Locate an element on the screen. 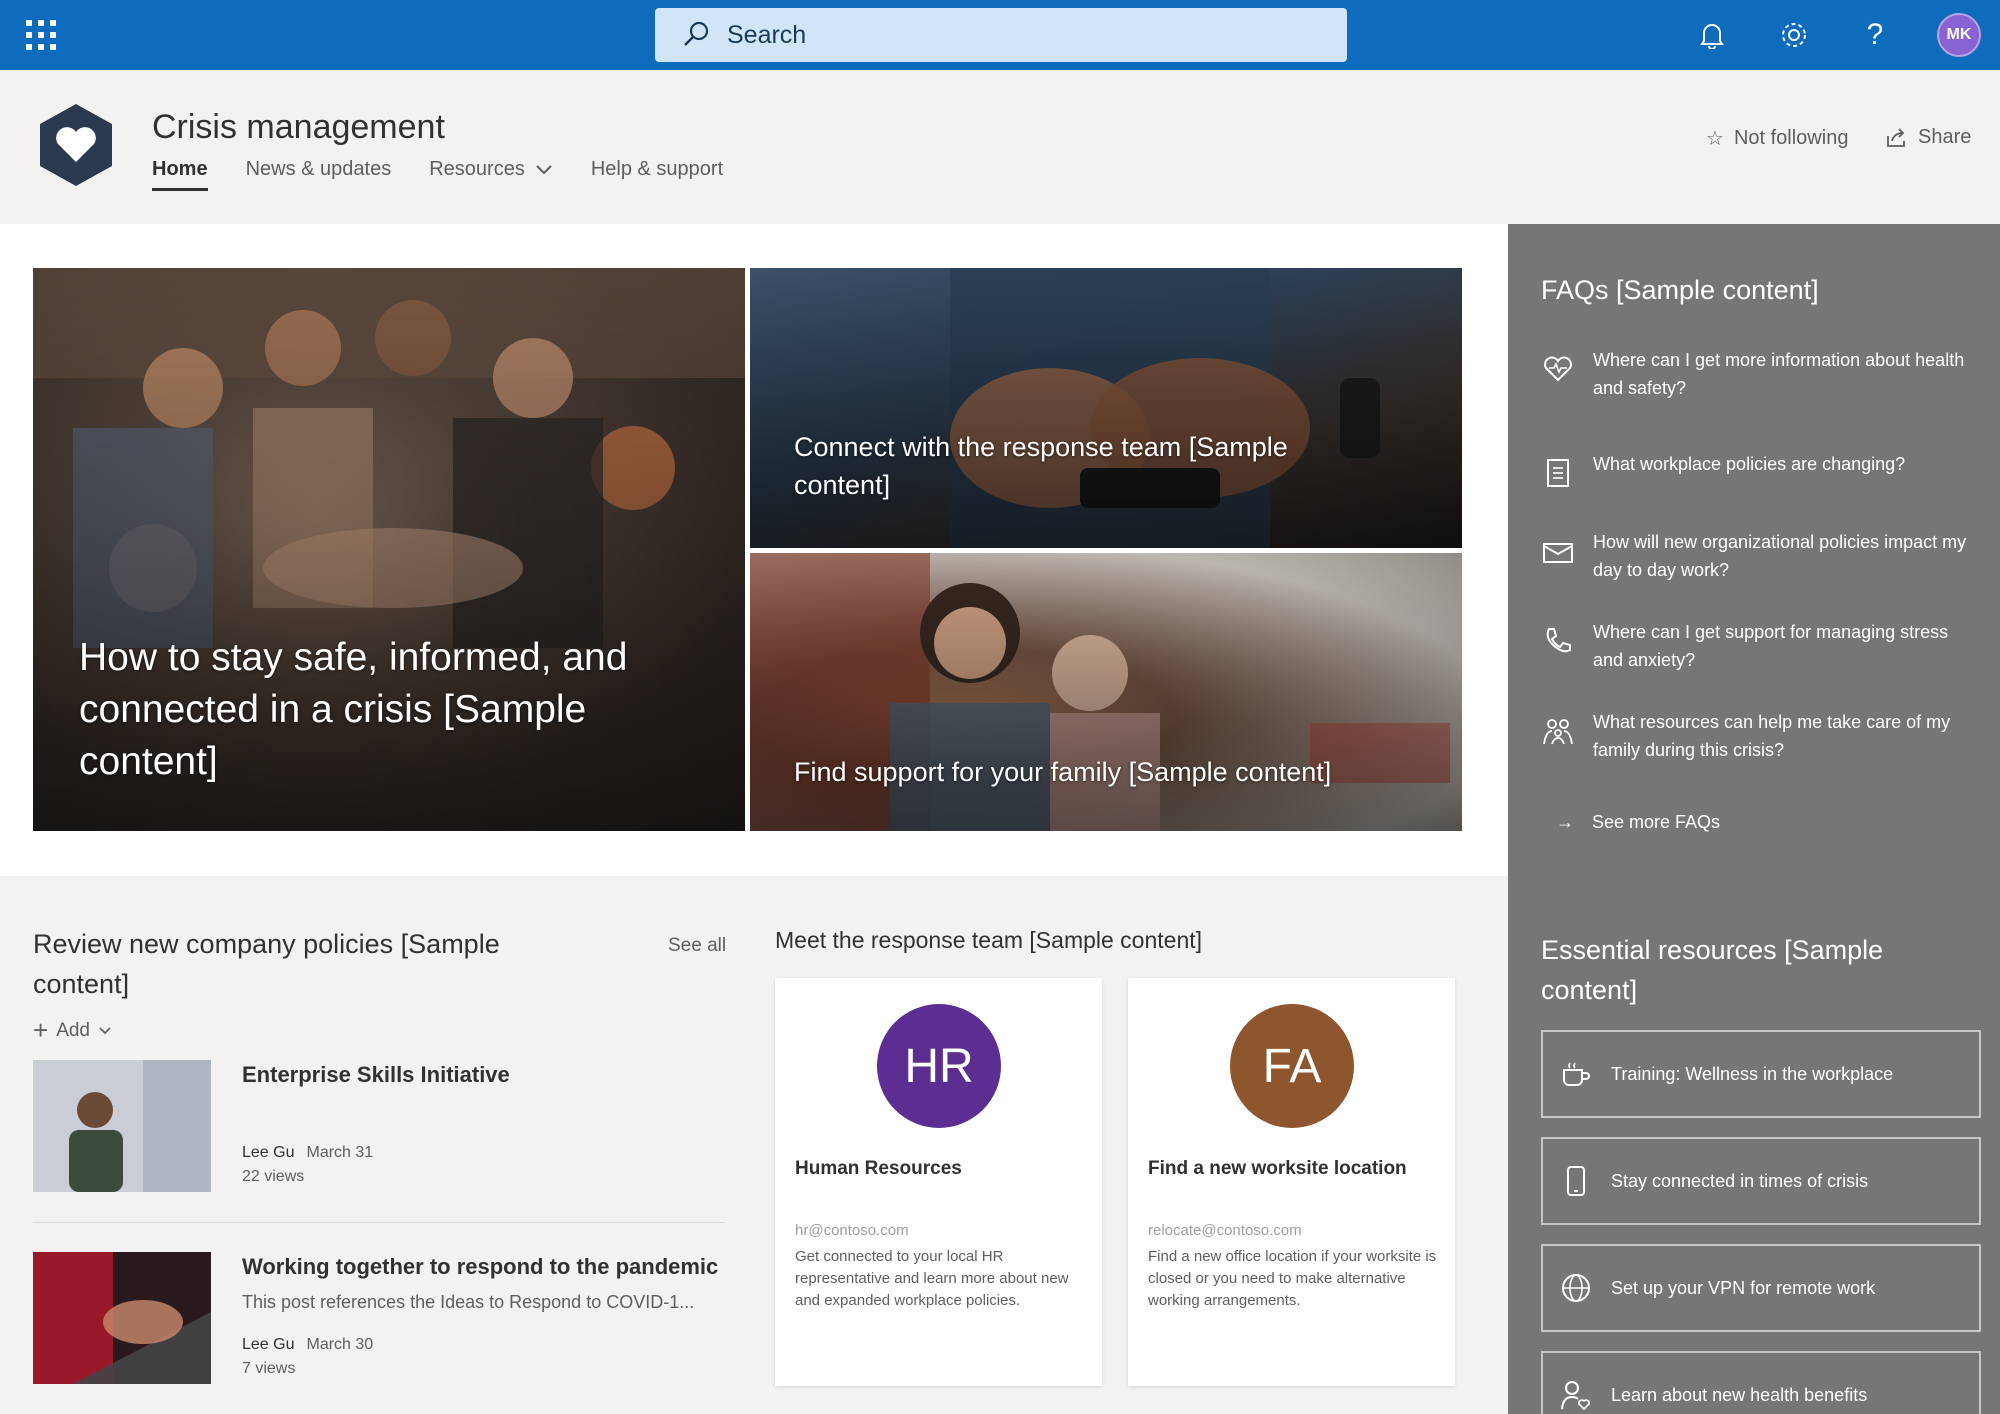 The width and height of the screenshot is (2000, 1414). follow-button: ☆ Not following is located at coordinates (1777, 138).